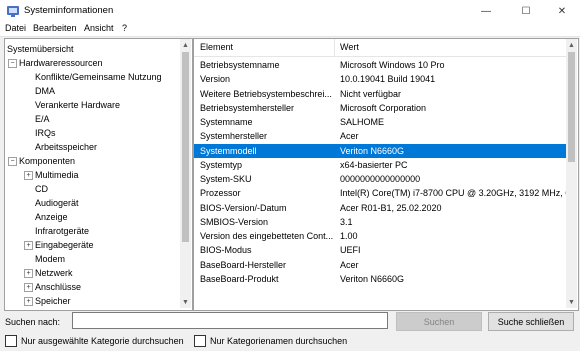 This screenshot has height=351, width=580. I want to click on cell-value: UEFI, so click(350, 250).